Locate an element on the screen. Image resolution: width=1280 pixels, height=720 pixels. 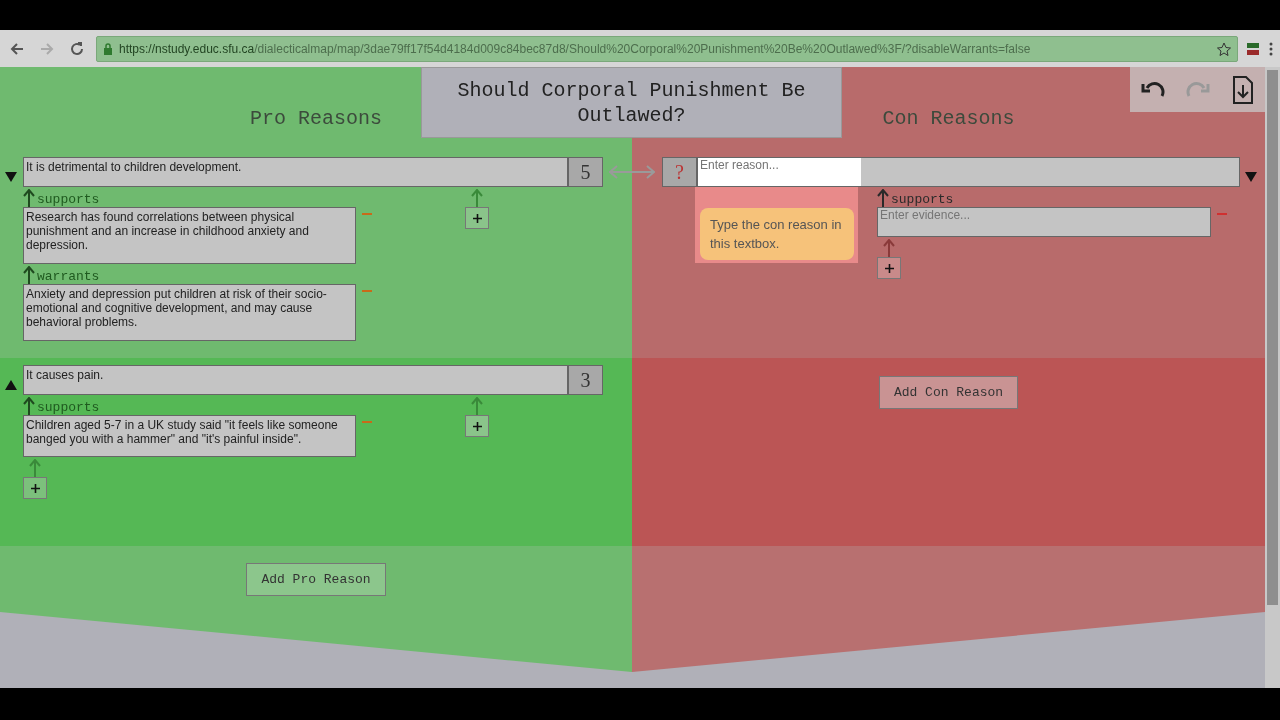
scrollbar-thumb is located at coordinates (1272, 337).